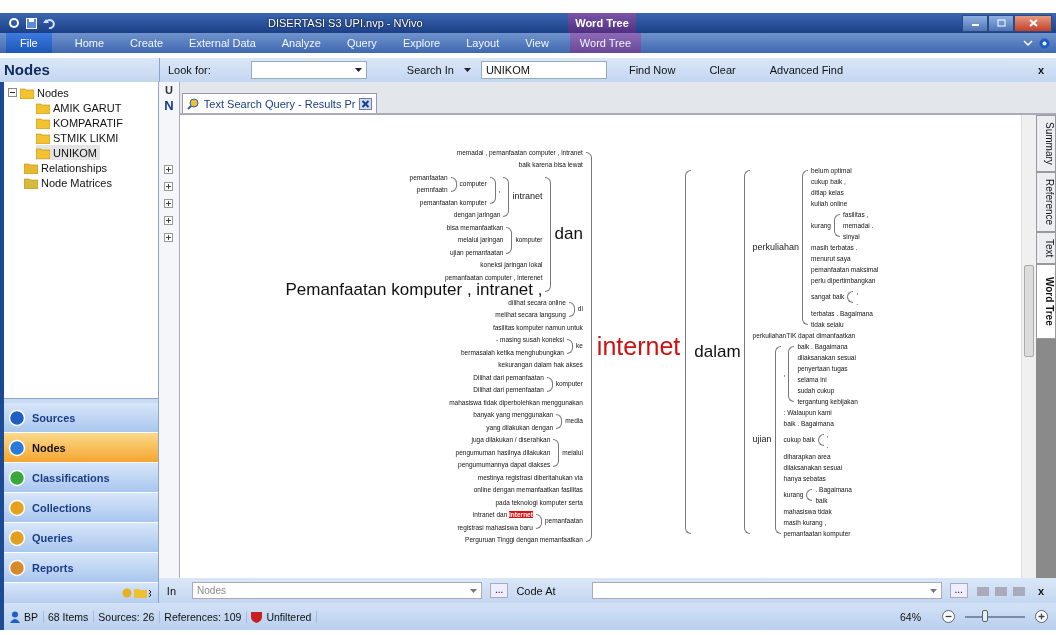 Image resolution: width=1056 pixels, height=635 pixels. Describe the element at coordinates (337, 590) in the screenshot. I see `in-field: Nodes` at that location.